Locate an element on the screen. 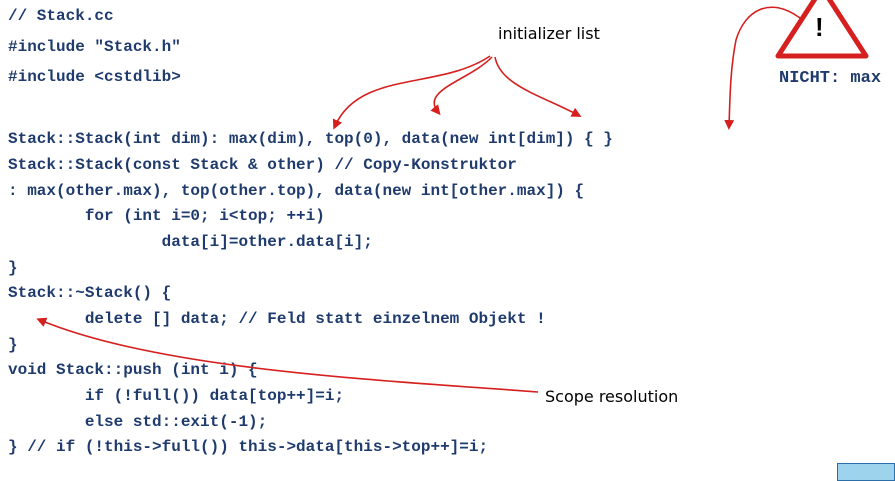  arrow-to-max is located at coordinates (411, 92).